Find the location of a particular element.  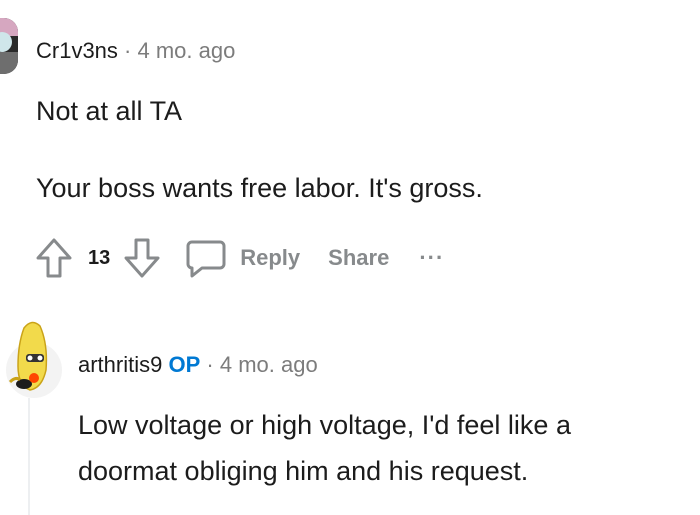

comment-meta: arthritis9 OP · 4 mo. ago is located at coordinates (198, 365).